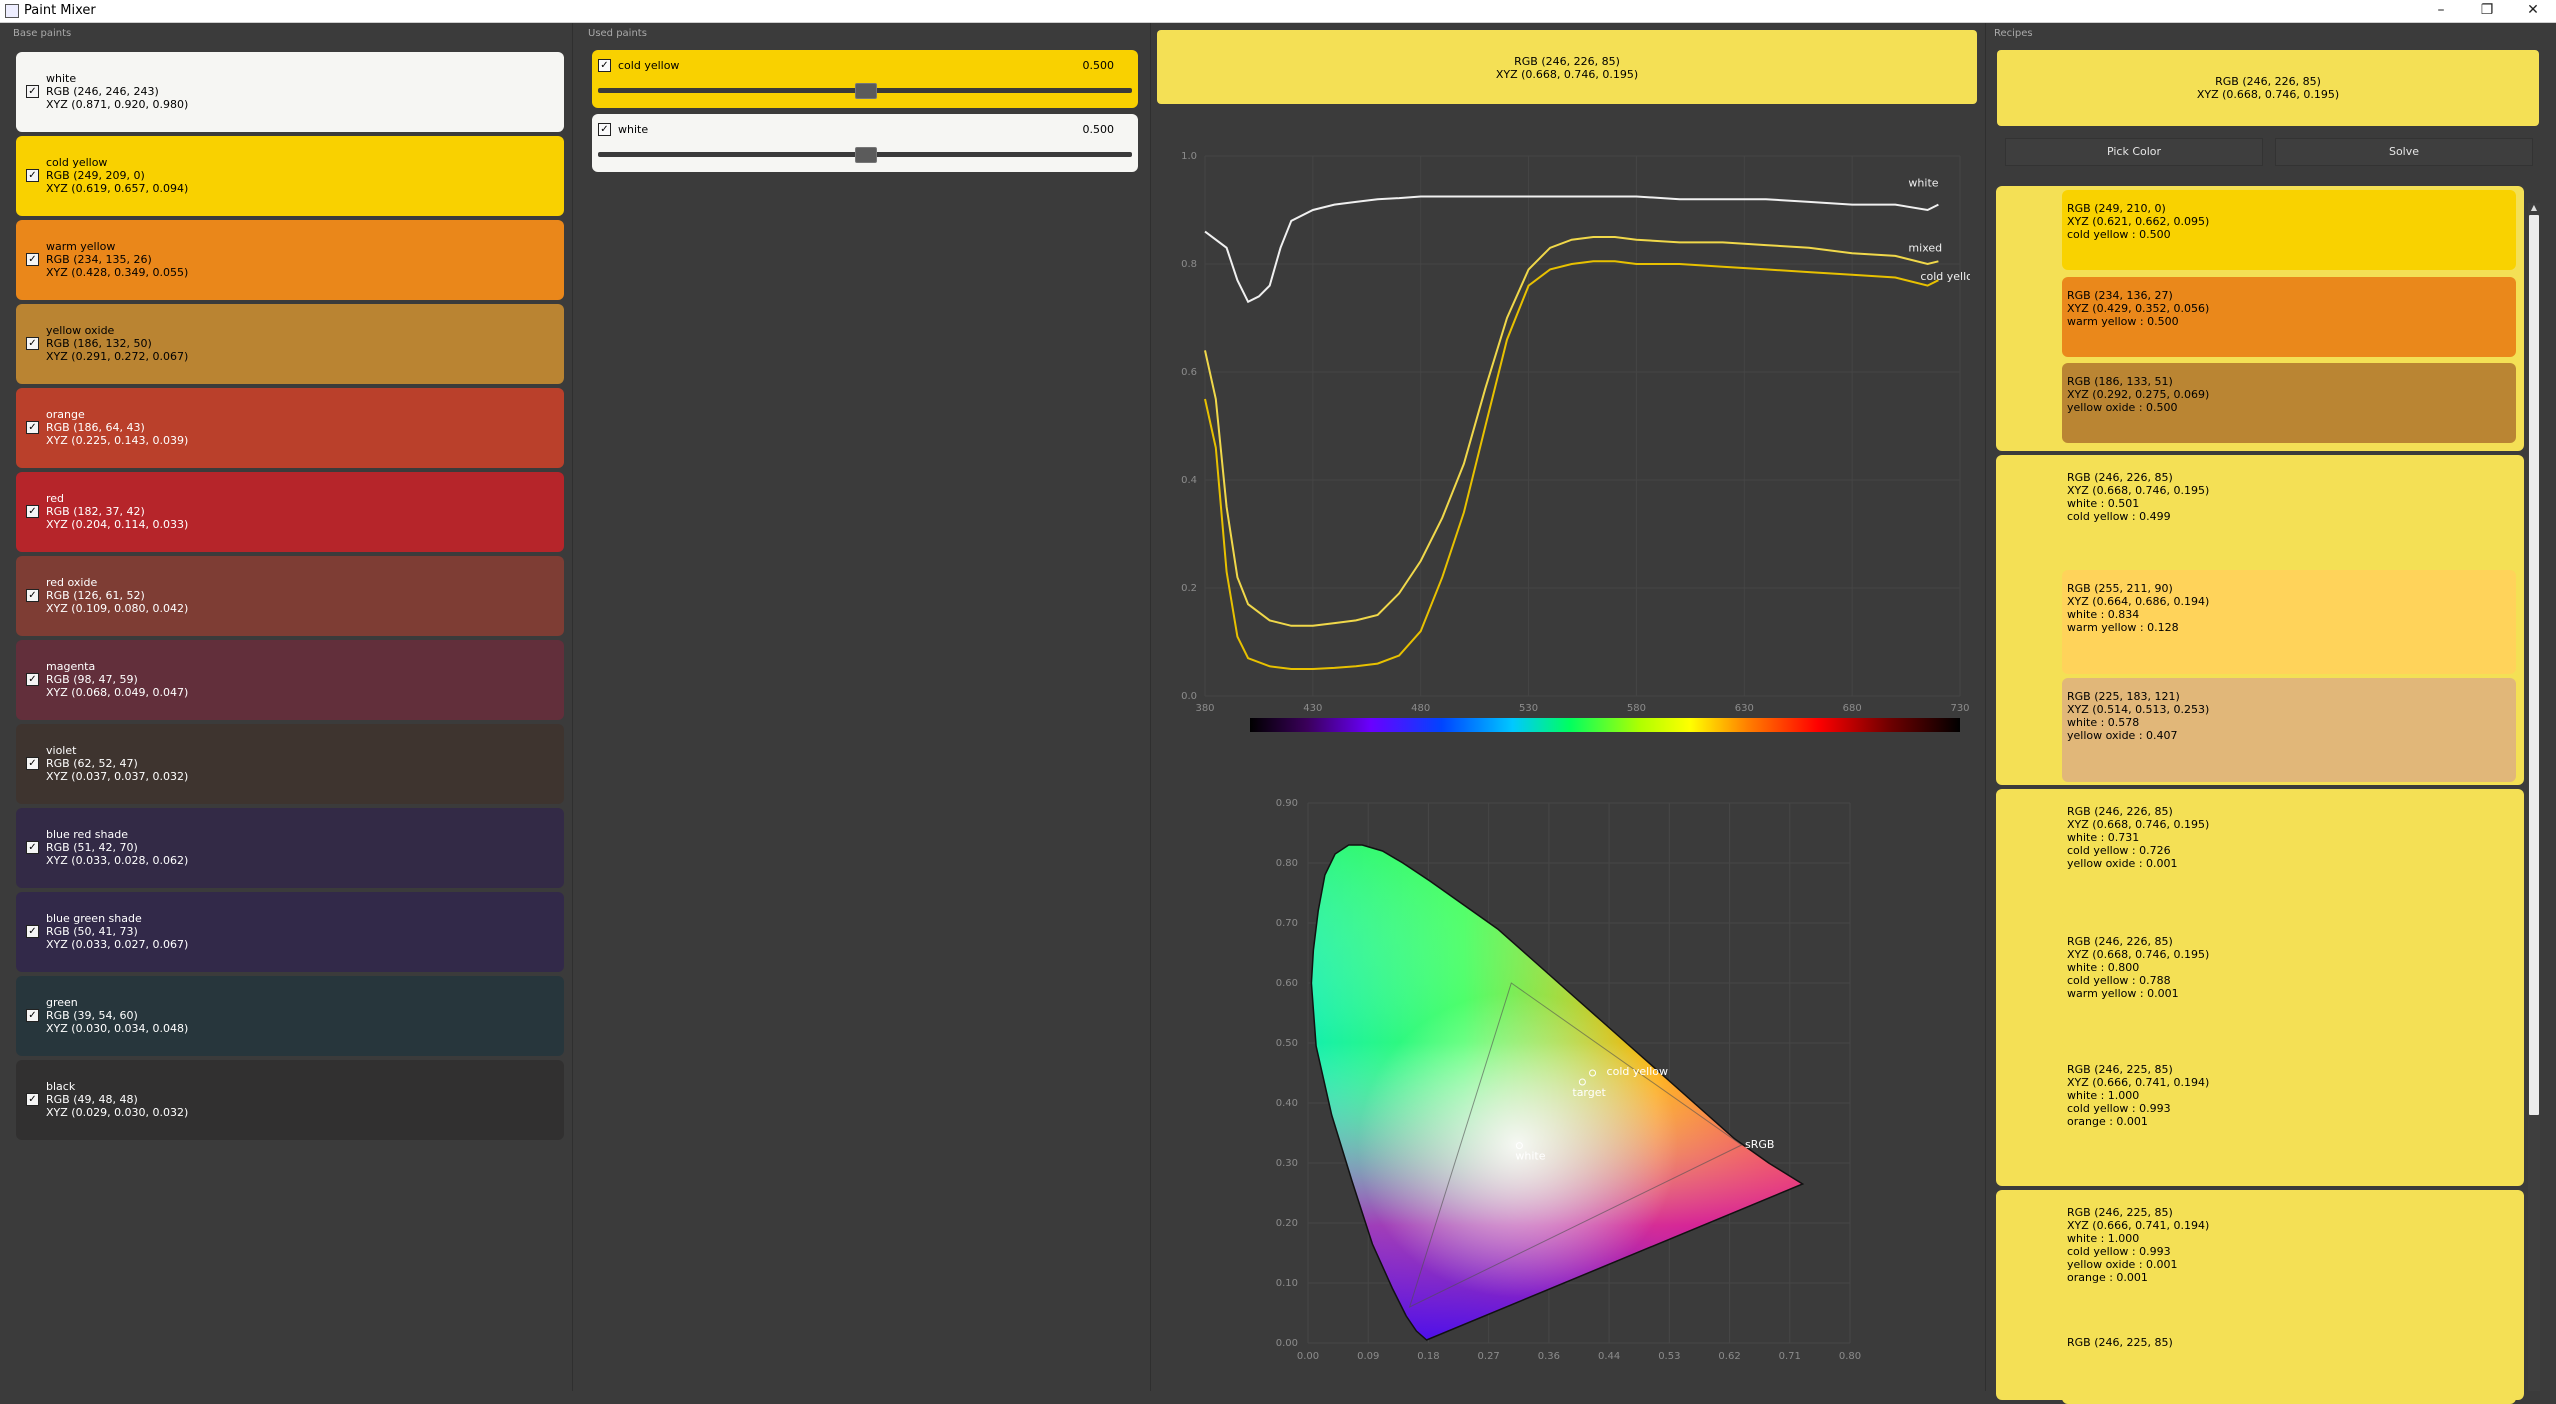 The width and height of the screenshot is (2556, 1404). What do you see at coordinates (1287, 923) in the screenshot?
I see `y-tick-label: 0.70` at bounding box center [1287, 923].